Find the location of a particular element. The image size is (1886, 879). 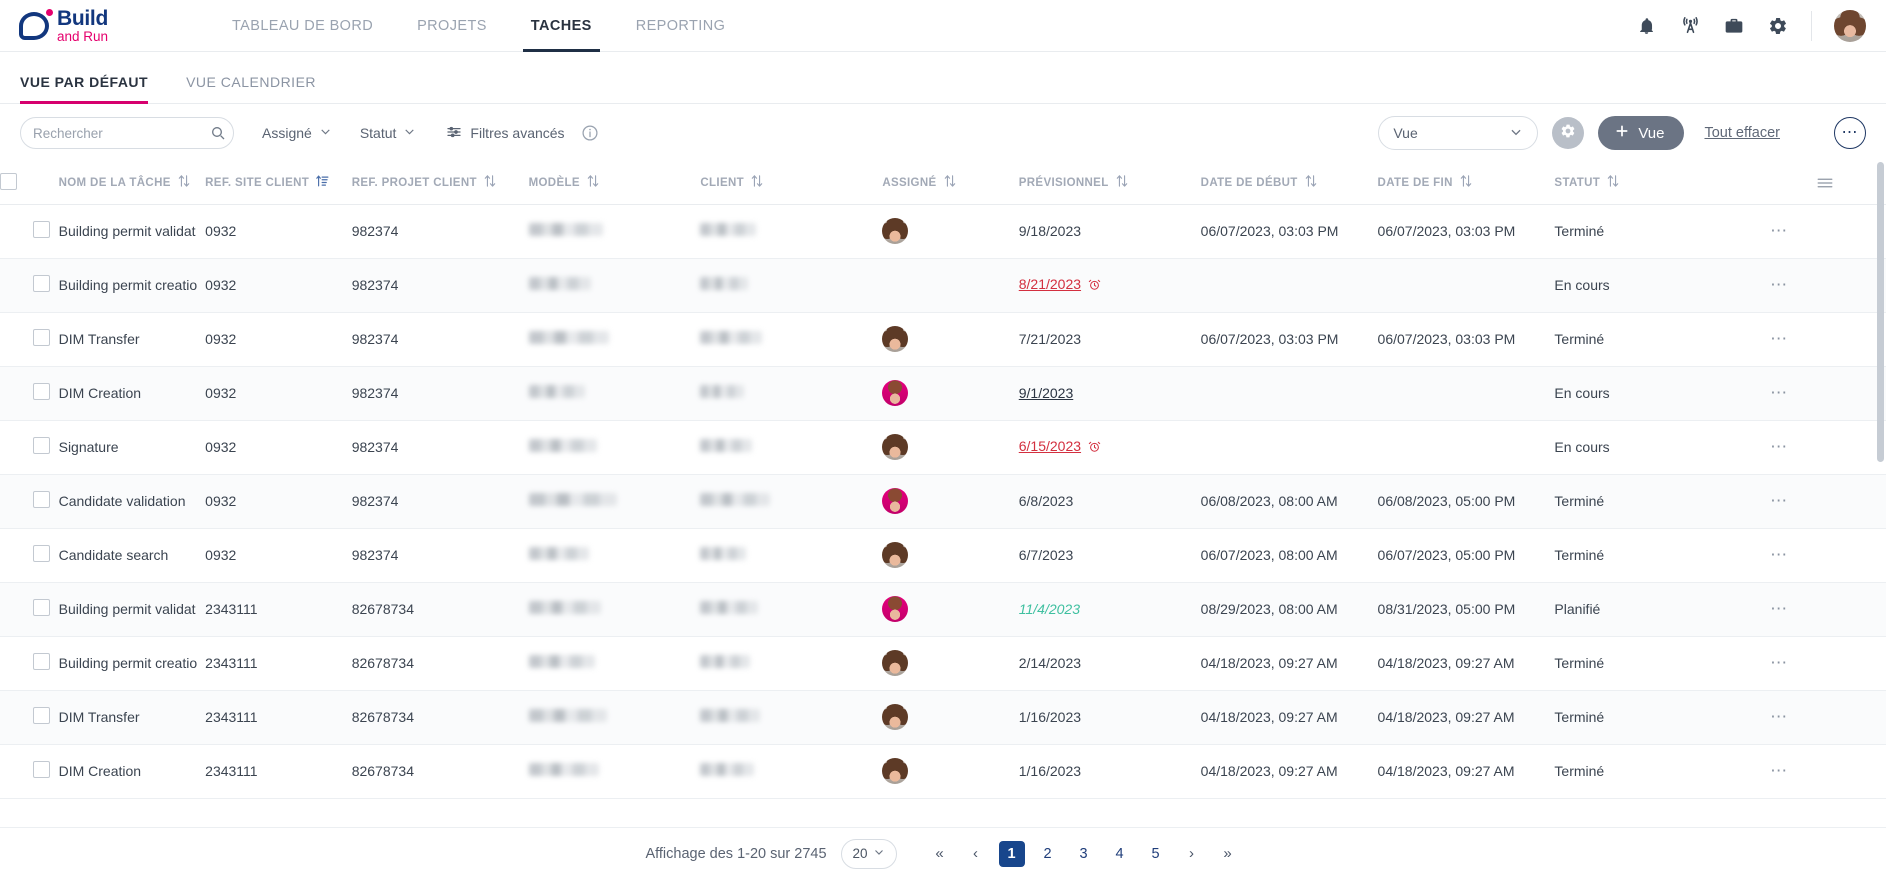

header-date-de-debut: DATE DE DÉBUT is located at coordinates (1289, 183).